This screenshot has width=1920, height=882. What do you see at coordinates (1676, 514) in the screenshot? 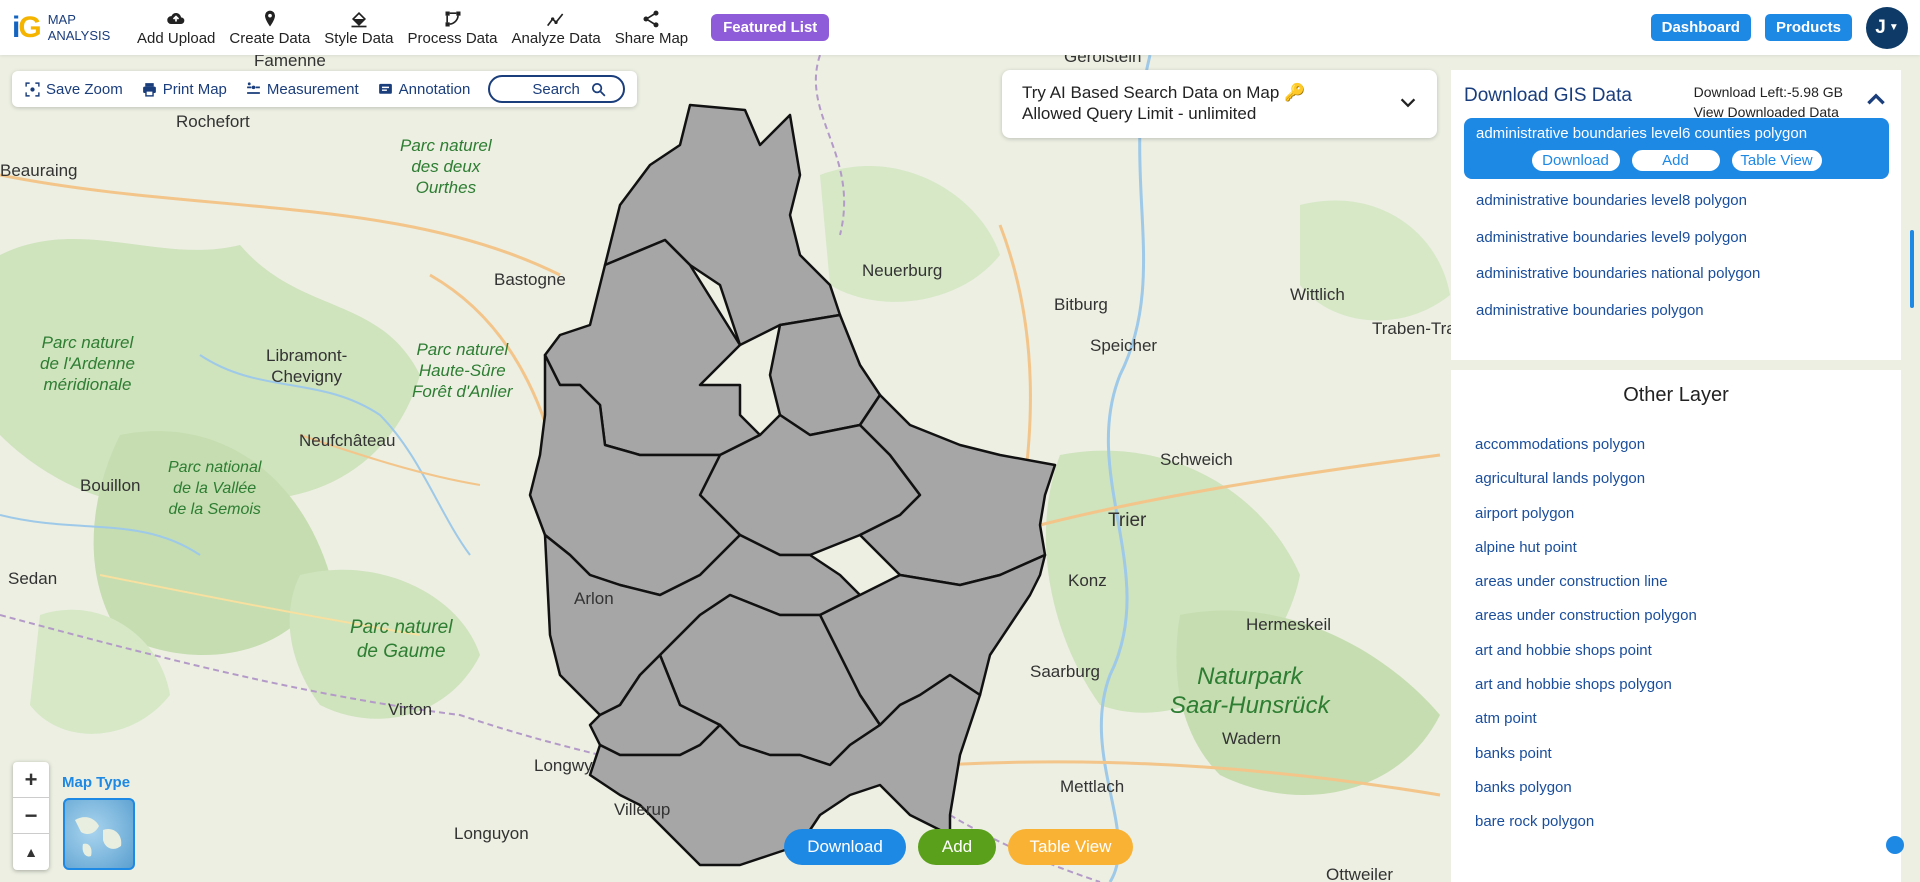
I see `other-layer-item: airport polygon` at bounding box center [1676, 514].